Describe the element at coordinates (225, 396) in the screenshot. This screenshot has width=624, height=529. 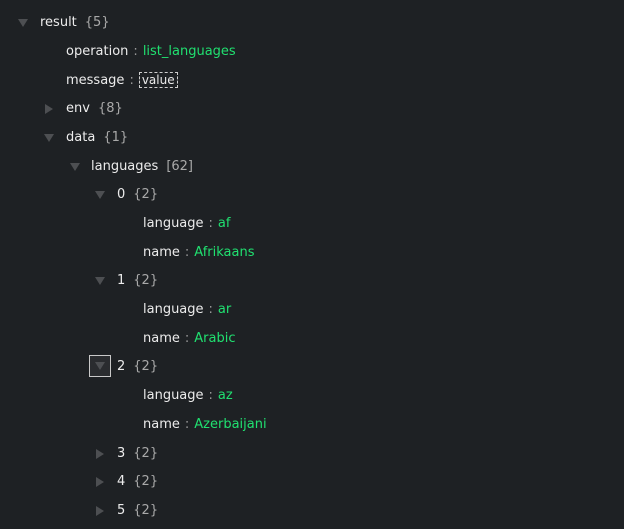
I see `node-value: az` at that location.